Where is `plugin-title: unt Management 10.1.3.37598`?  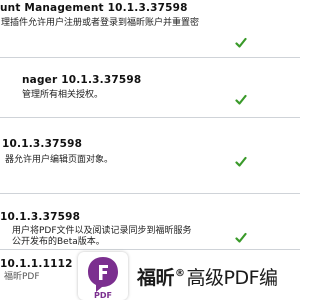
plugin-title: unt Management 10.1.3.37598 is located at coordinates (94, 8).